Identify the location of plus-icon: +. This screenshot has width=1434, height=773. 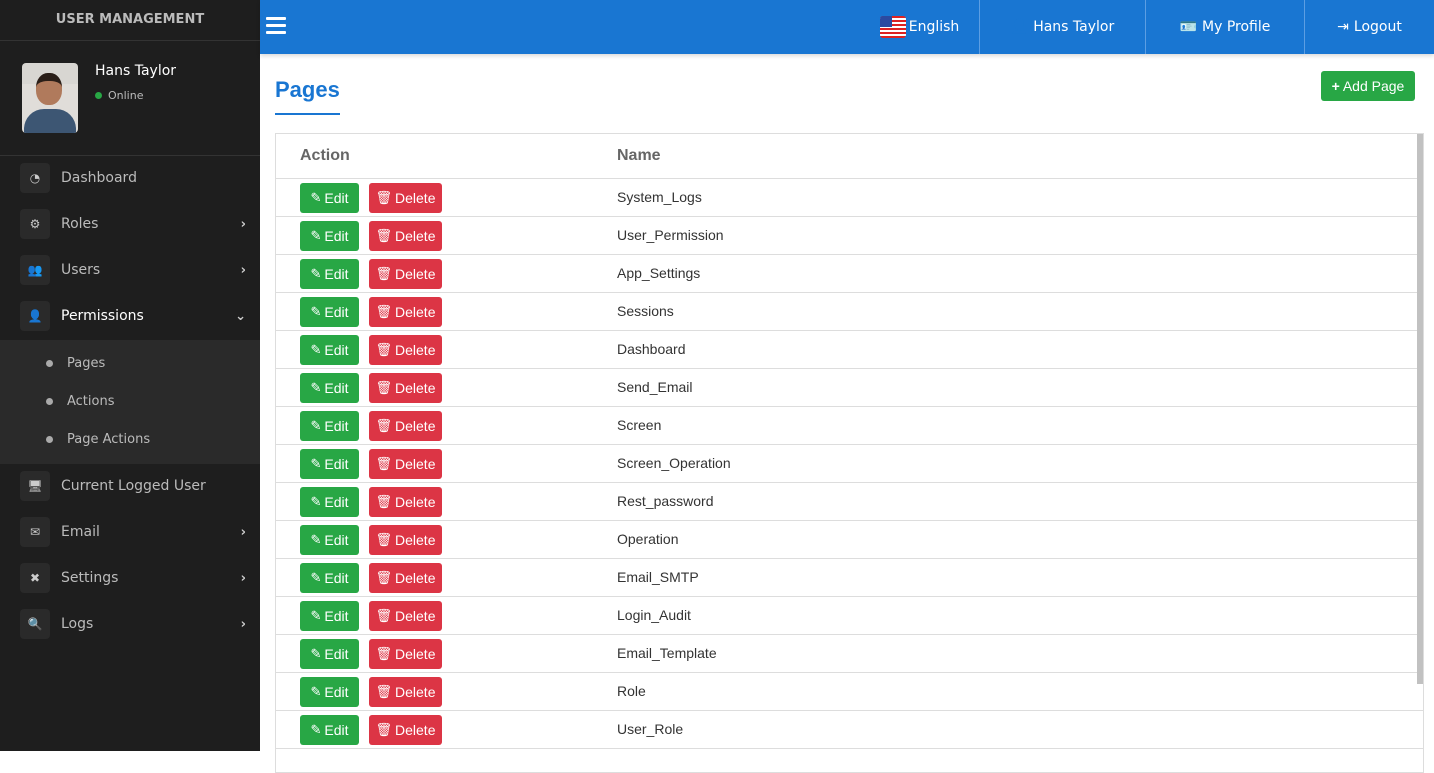
(1335, 86).